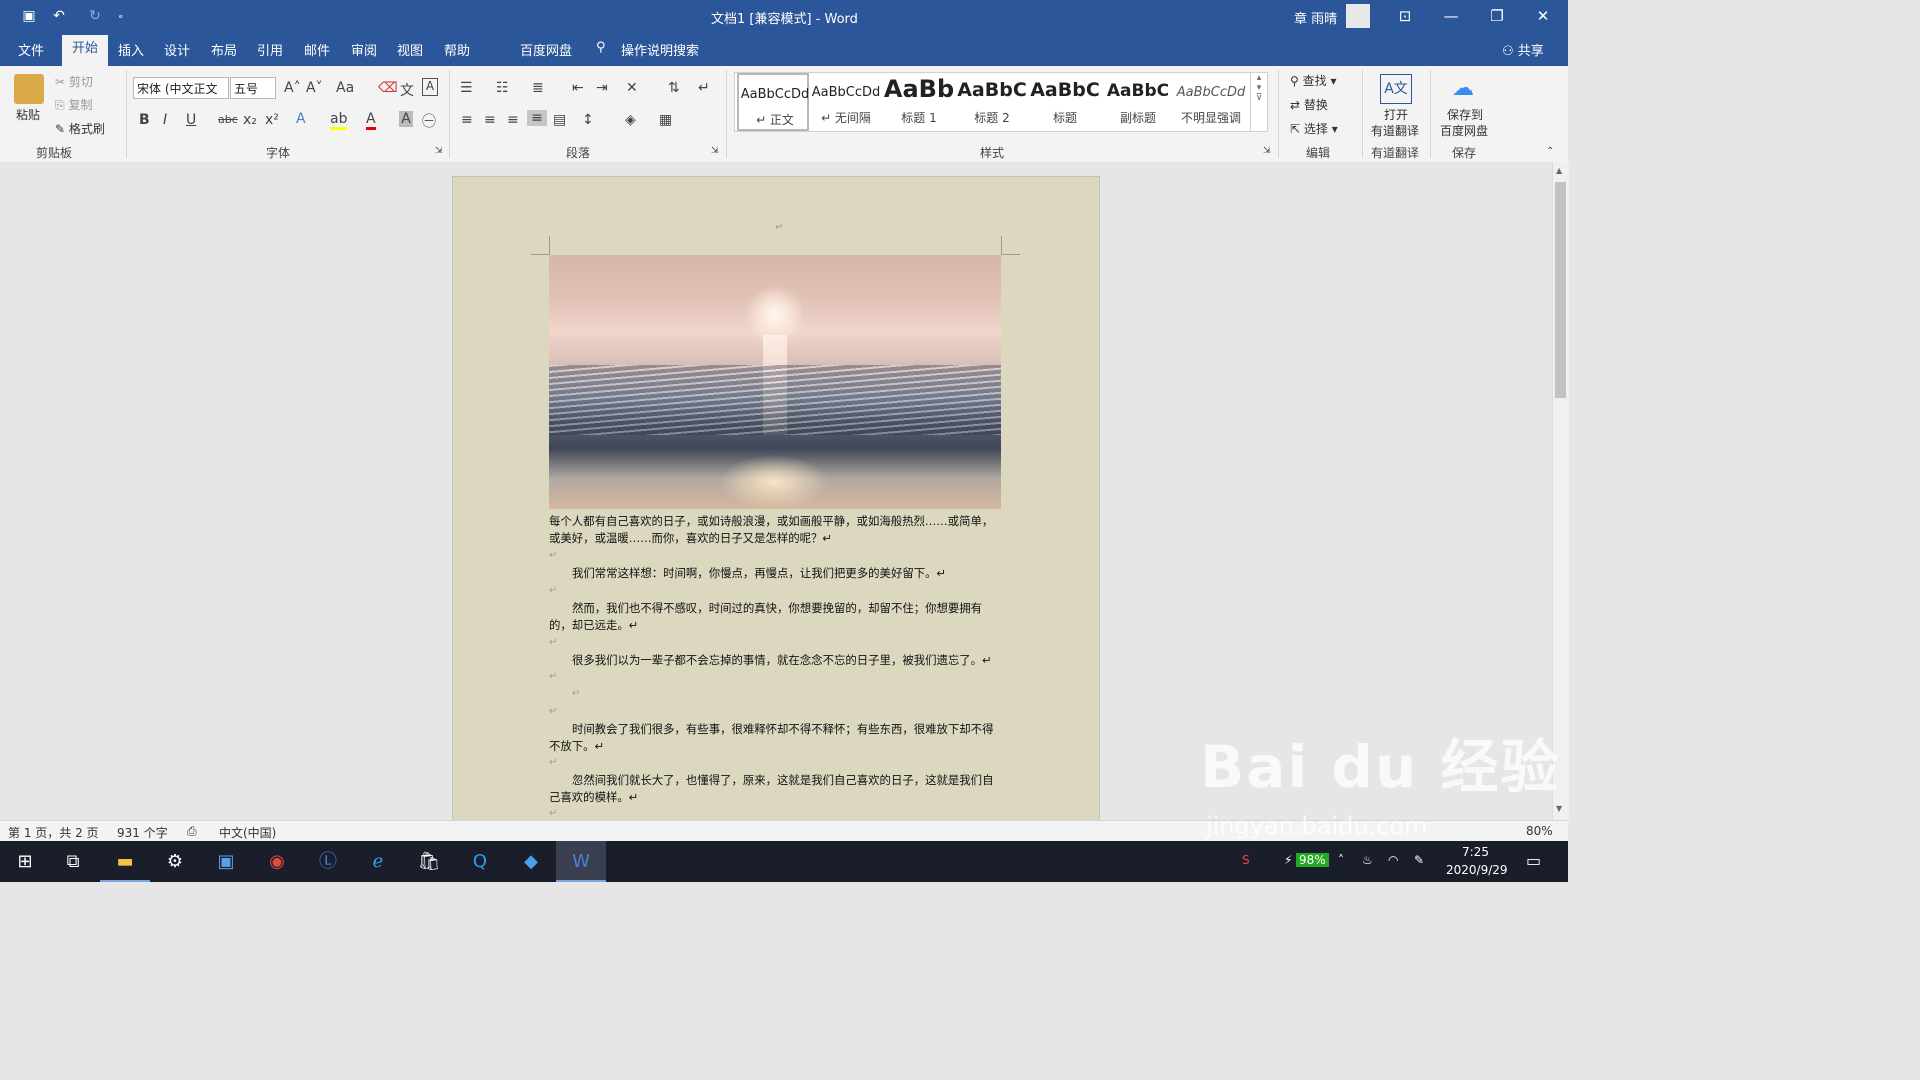 The height and width of the screenshot is (1080, 1920). Describe the element at coordinates (630, 120) in the screenshot. I see `shading-icon: ◈` at that location.